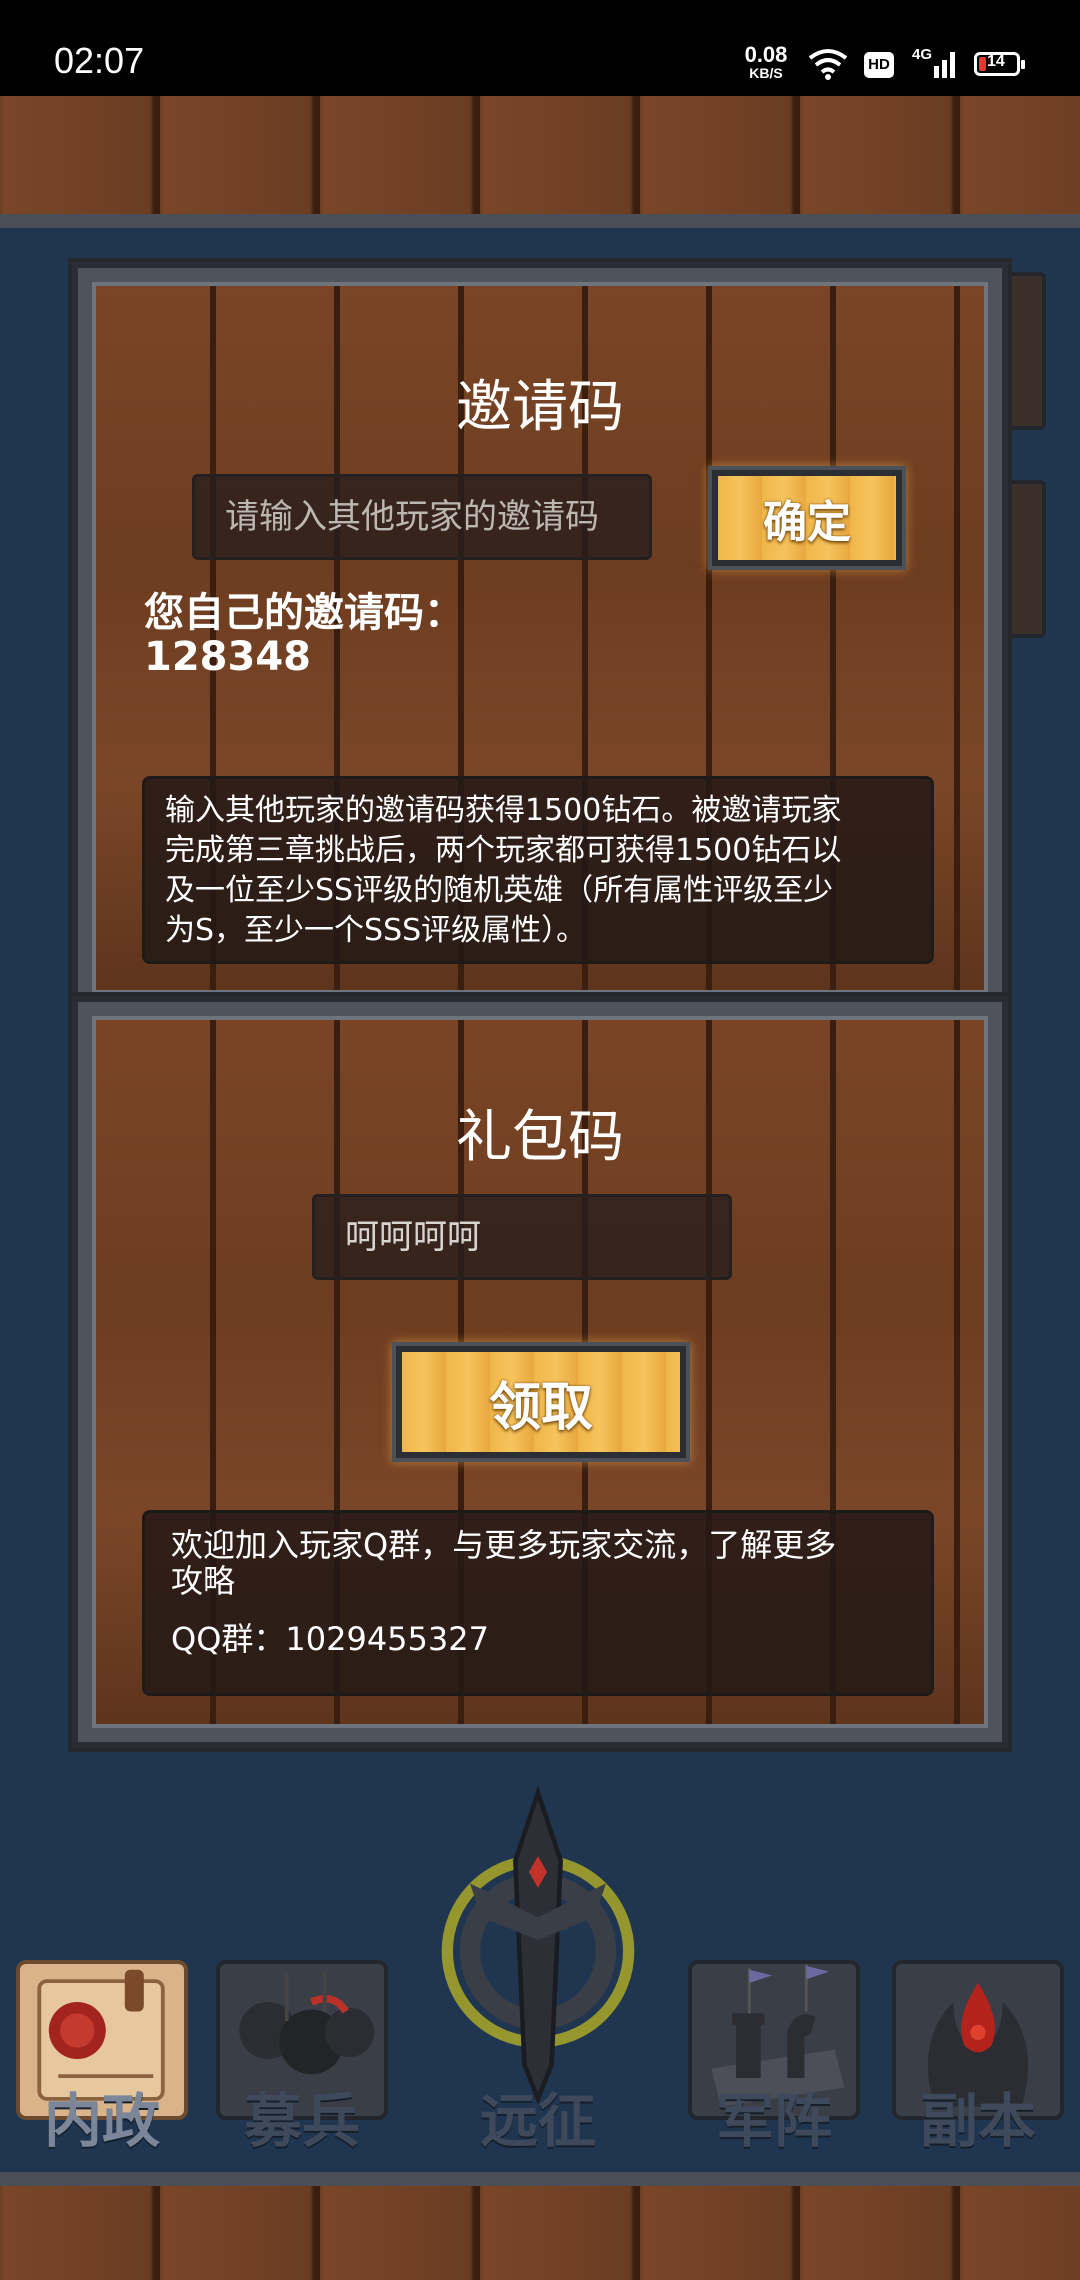 Image resolution: width=1080 pixels, height=2280 pixels. I want to click on invite-panel-title: 邀请码, so click(540, 407).